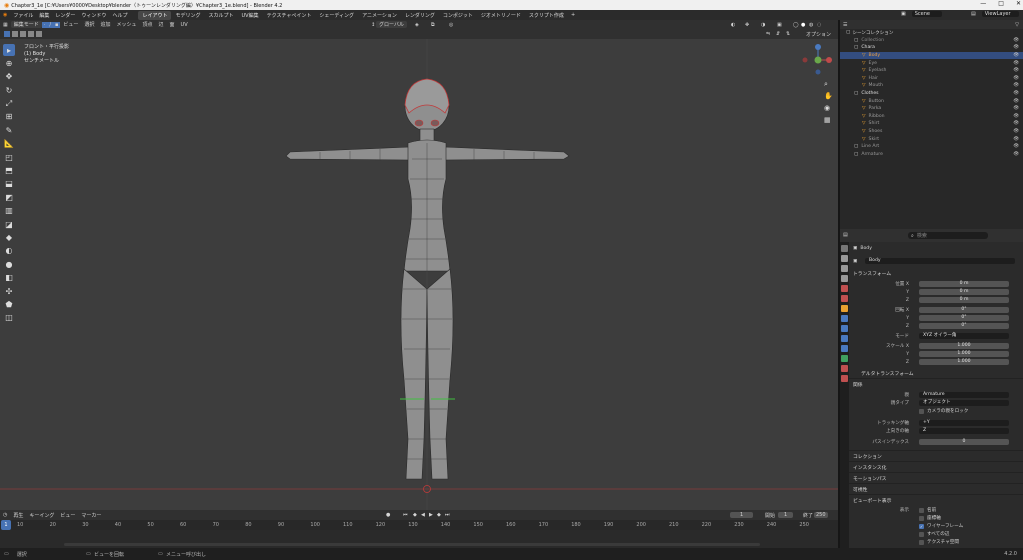  What do you see at coordinates (818, 34) in the screenshot?
I see `options-menu: オプション` at bounding box center [818, 34].